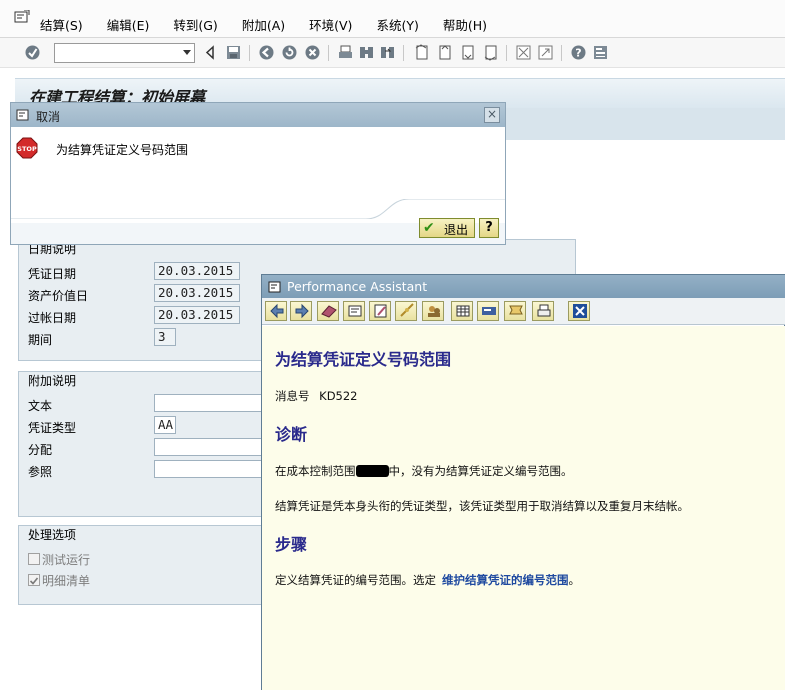 This screenshot has width=785, height=690. What do you see at coordinates (52, 535) in the screenshot?
I see `section-title: 处理选项` at bounding box center [52, 535].